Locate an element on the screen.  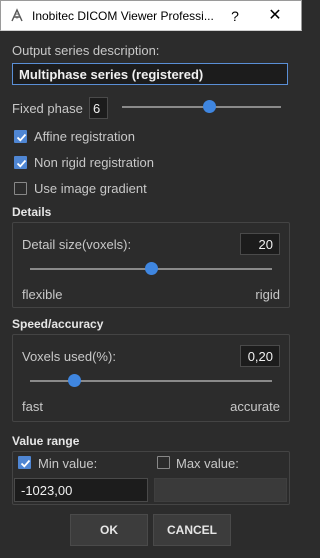
fixed-phase-label: Fixed phase is located at coordinates (47, 108).